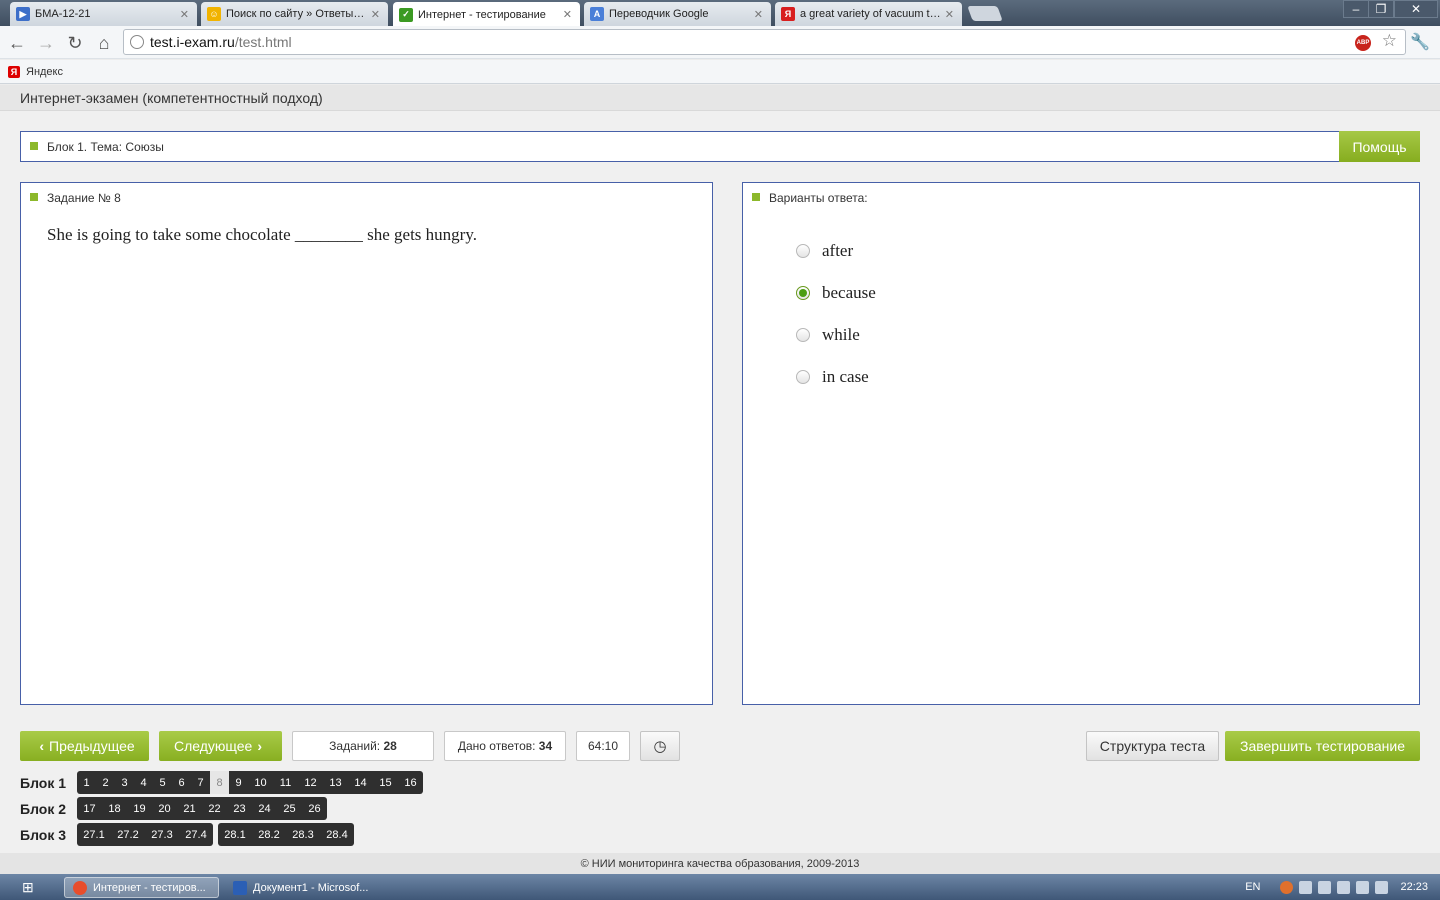 The height and width of the screenshot is (900, 1440). I want to click on question-number: 1, so click(86, 782).